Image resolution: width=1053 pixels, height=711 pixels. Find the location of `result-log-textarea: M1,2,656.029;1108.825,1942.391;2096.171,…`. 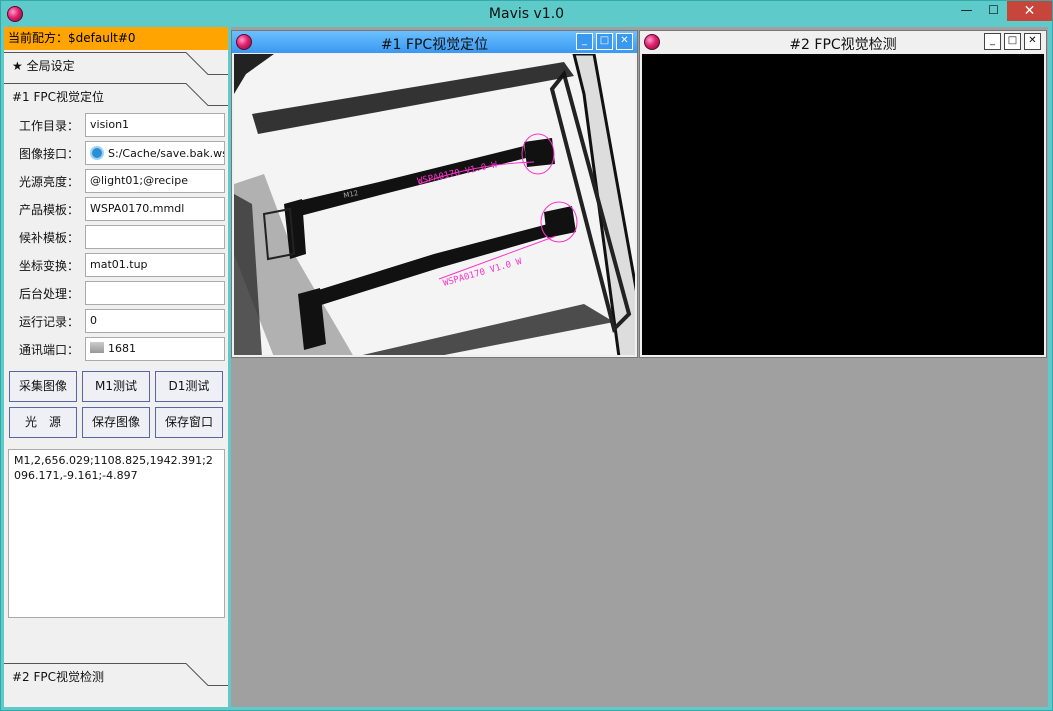

result-log-textarea: M1,2,656.029;1108.825,1942.391;2096.171,… is located at coordinates (116, 533).